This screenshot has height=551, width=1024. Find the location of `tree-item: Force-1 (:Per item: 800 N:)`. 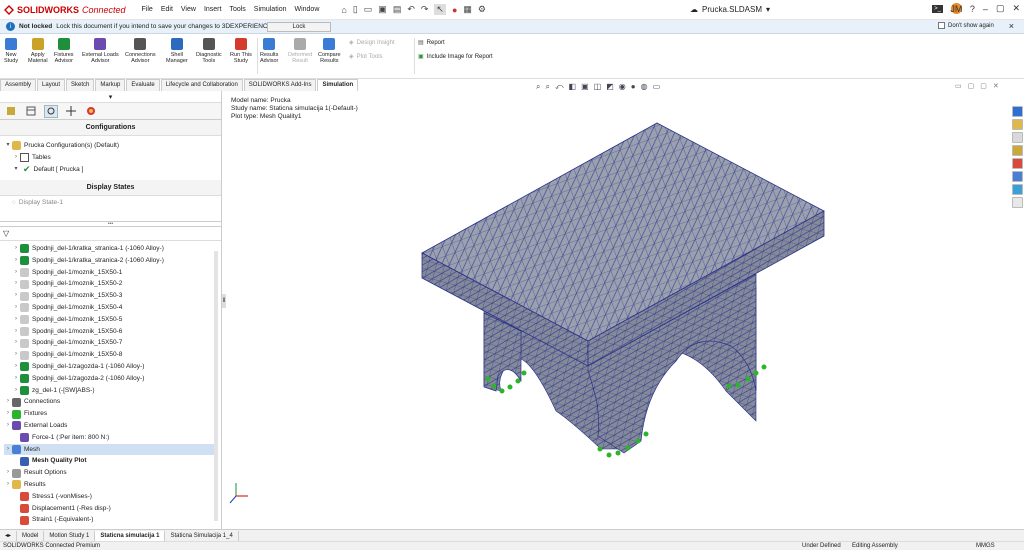

tree-item: Force-1 (:Per item: 800 N:) is located at coordinates (111, 438).